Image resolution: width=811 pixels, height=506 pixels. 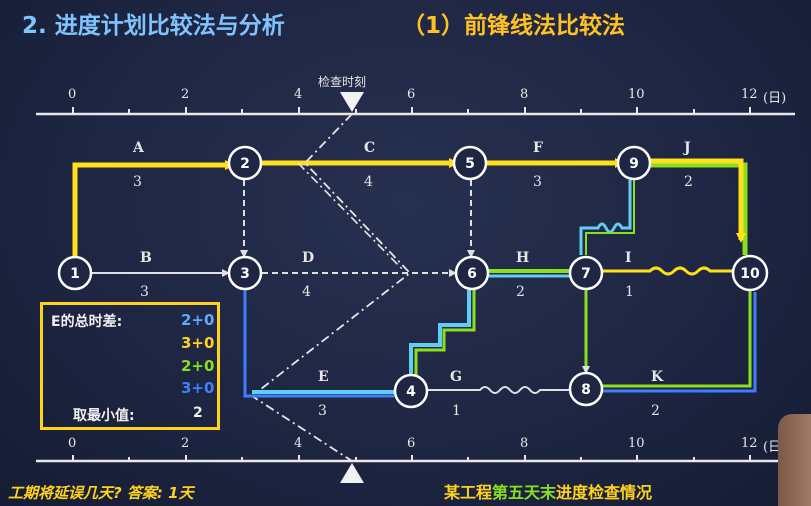 I want to click on node-4: 4, so click(x=411, y=391).